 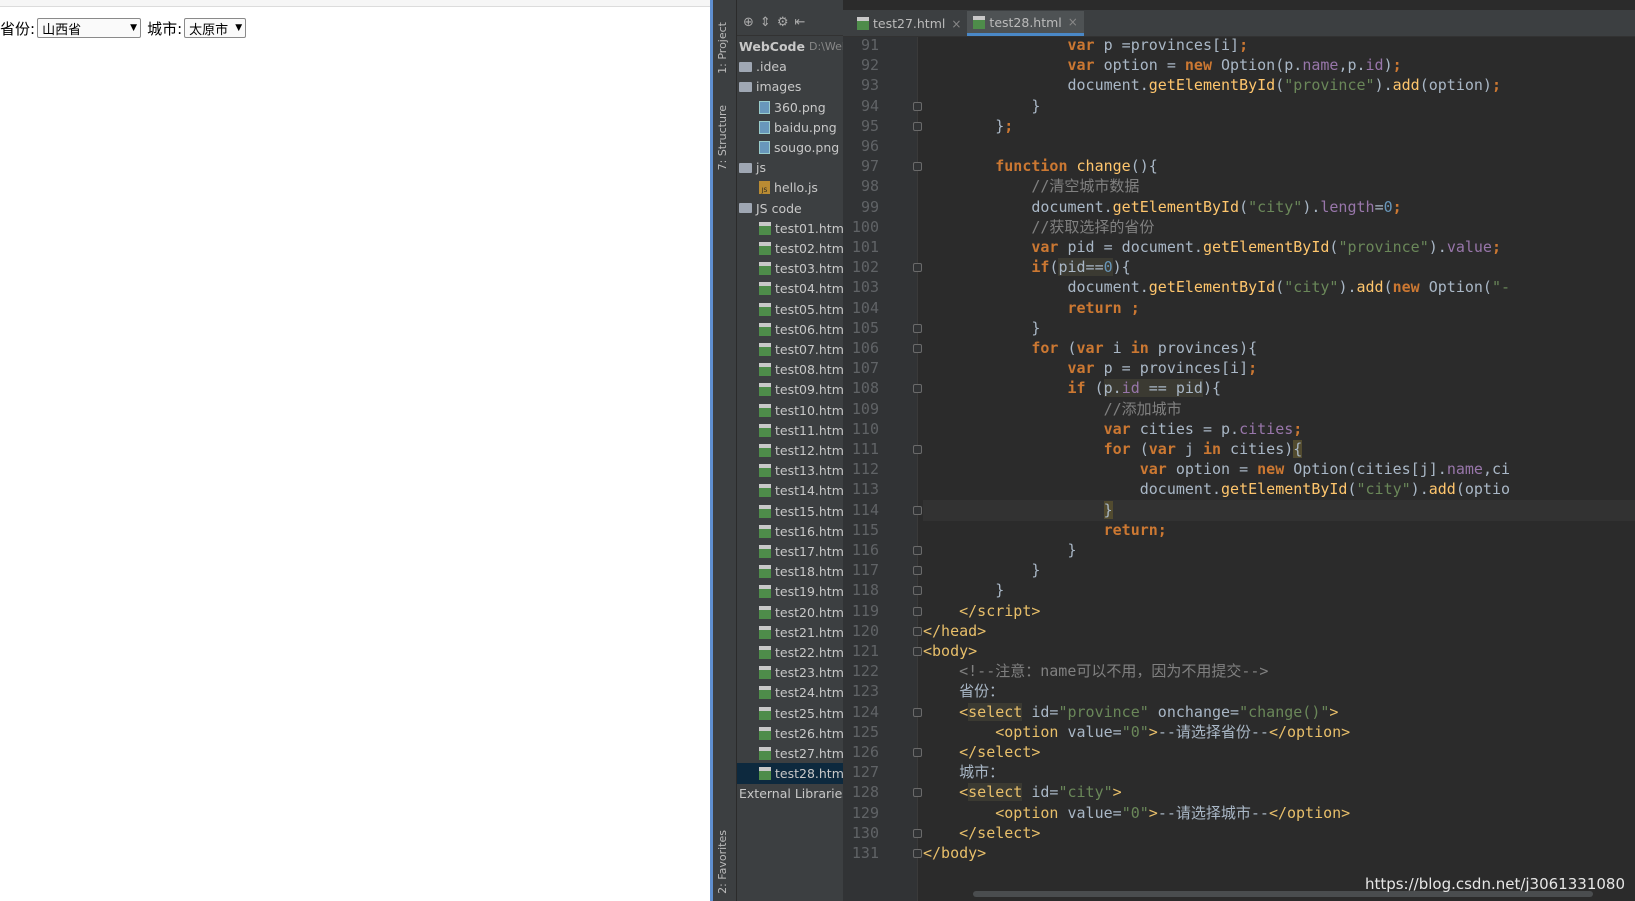 I want to click on code-line: <!--注意：name可以不用，因为不用提交-->, so click(x=1114, y=671).